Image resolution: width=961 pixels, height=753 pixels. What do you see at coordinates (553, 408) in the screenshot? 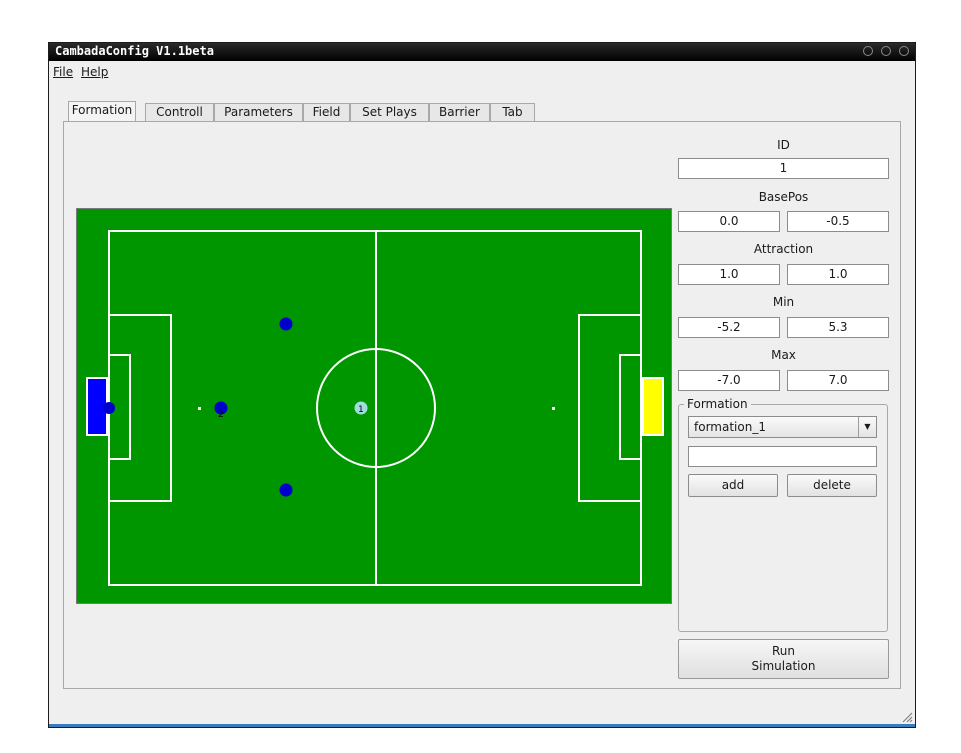
I see `right-penalty-spot` at bounding box center [553, 408].